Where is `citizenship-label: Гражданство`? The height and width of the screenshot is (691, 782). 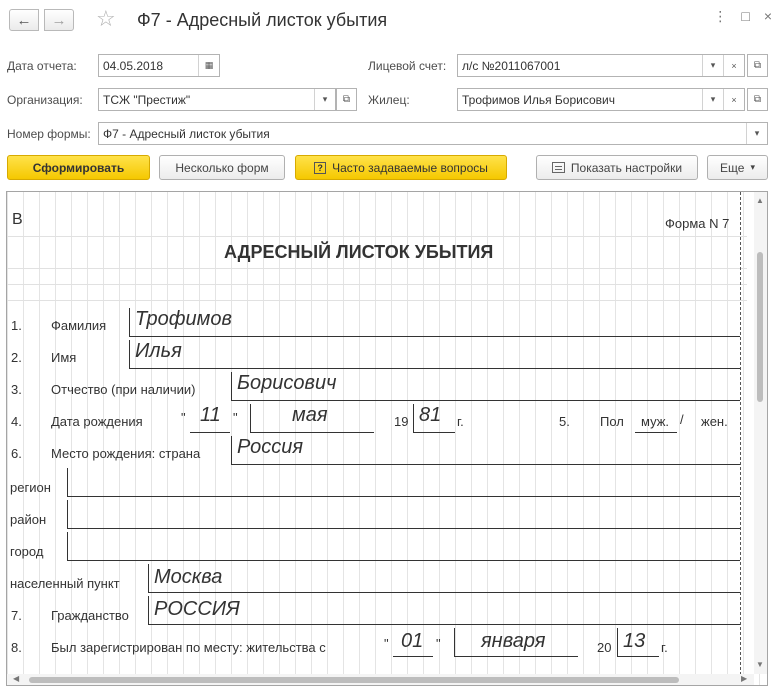 citizenship-label: Гражданство is located at coordinates (90, 615).